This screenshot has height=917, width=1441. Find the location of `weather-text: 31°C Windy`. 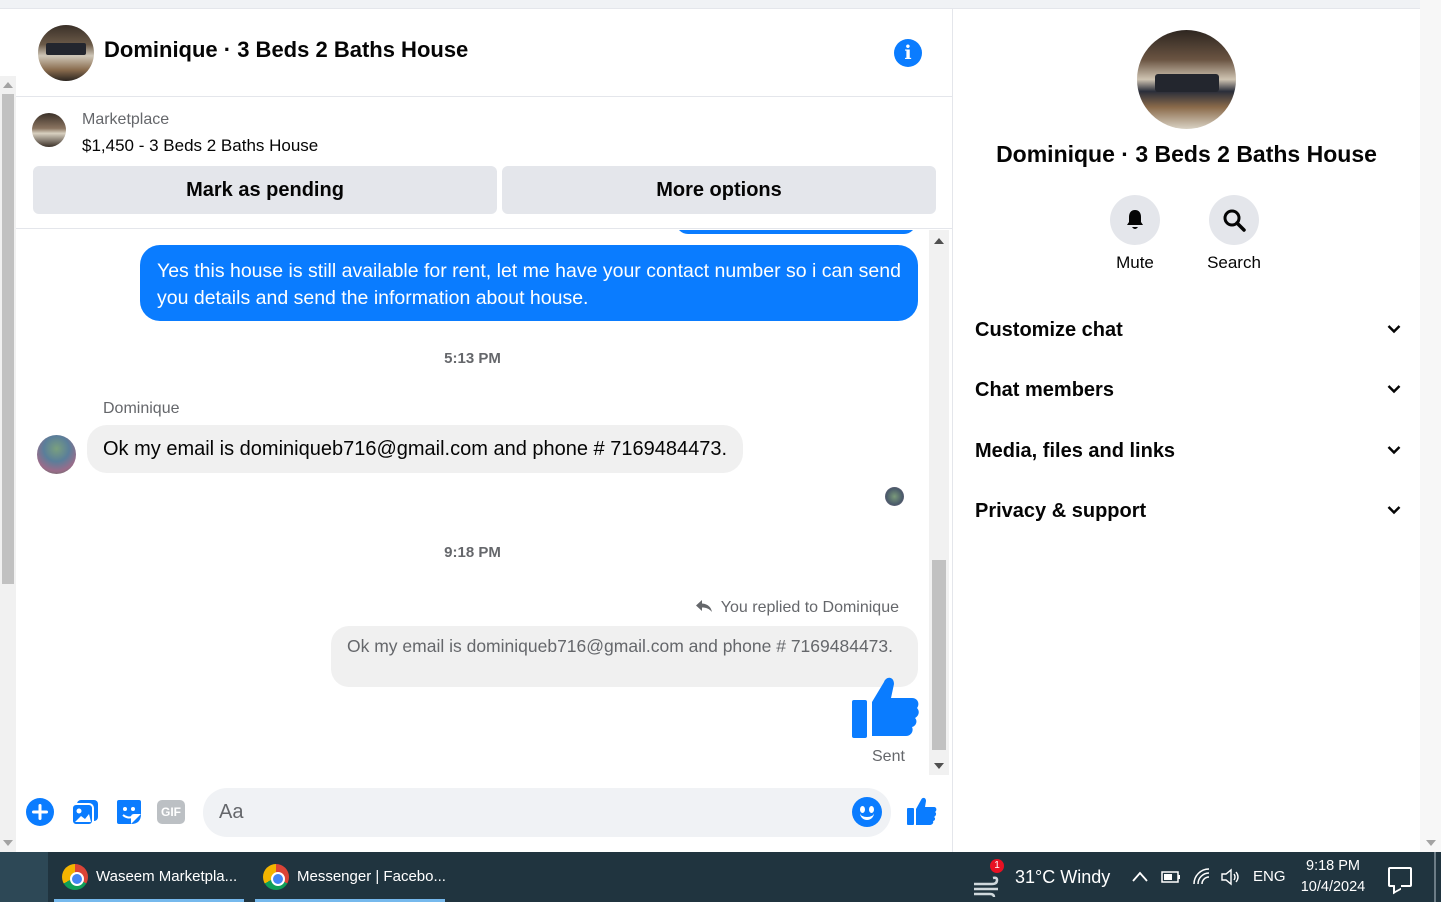

weather-text: 31°C Windy is located at coordinates (1063, 877).